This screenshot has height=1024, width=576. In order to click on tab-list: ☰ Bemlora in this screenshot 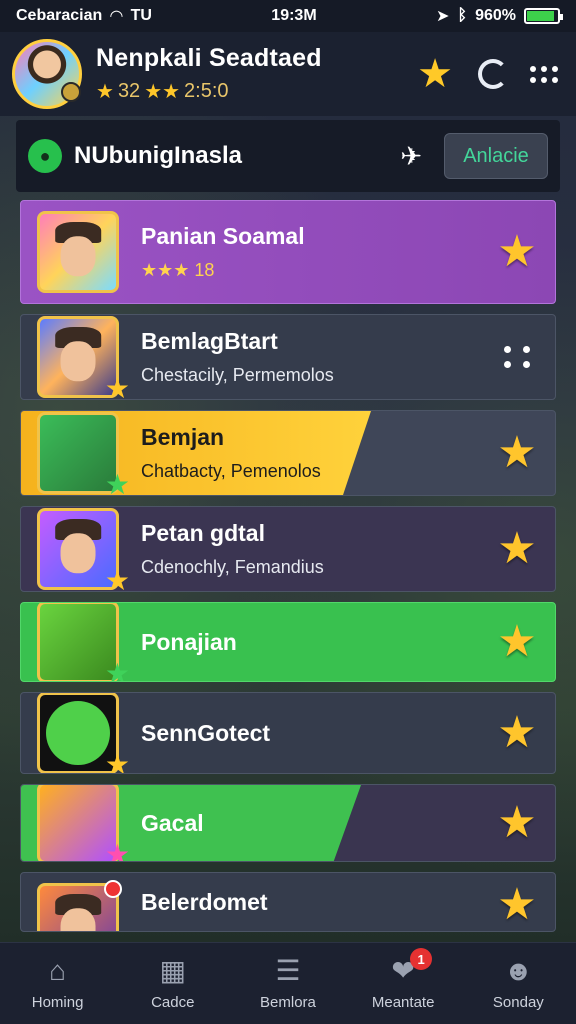, I will do `click(288, 983)`.